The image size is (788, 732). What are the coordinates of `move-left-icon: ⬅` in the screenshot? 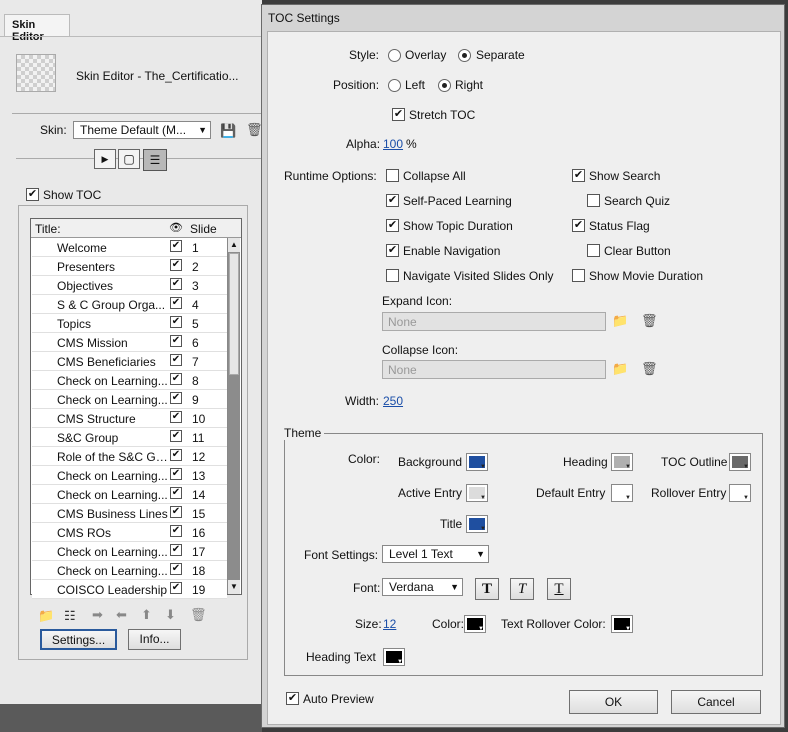 It's located at (121, 615).